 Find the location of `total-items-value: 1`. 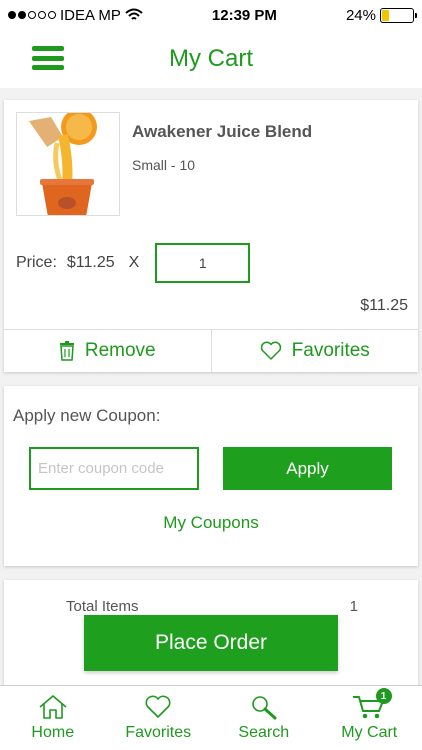

total-items-value: 1 is located at coordinates (353, 606).